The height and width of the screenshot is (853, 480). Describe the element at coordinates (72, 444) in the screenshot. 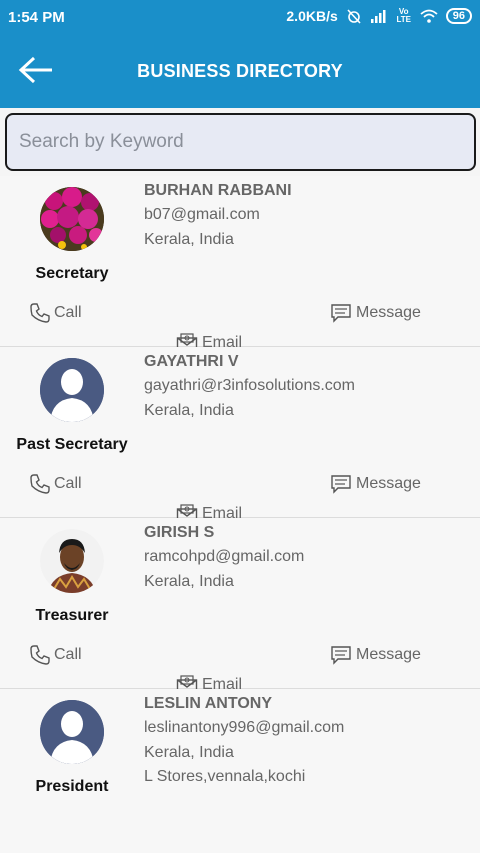

I see `member-role: Past Secretary` at that location.